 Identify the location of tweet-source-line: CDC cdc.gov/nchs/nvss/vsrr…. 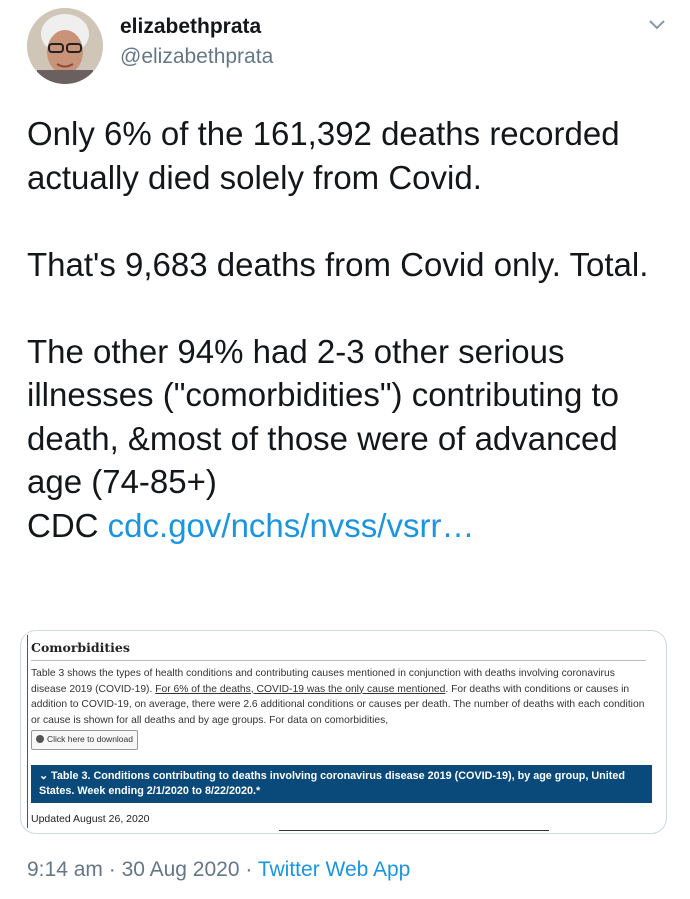
(347, 526).